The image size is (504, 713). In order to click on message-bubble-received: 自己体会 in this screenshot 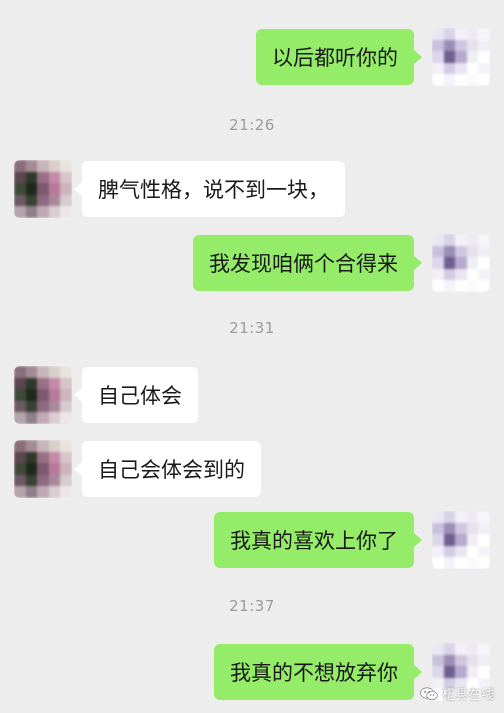, I will do `click(136, 395)`.